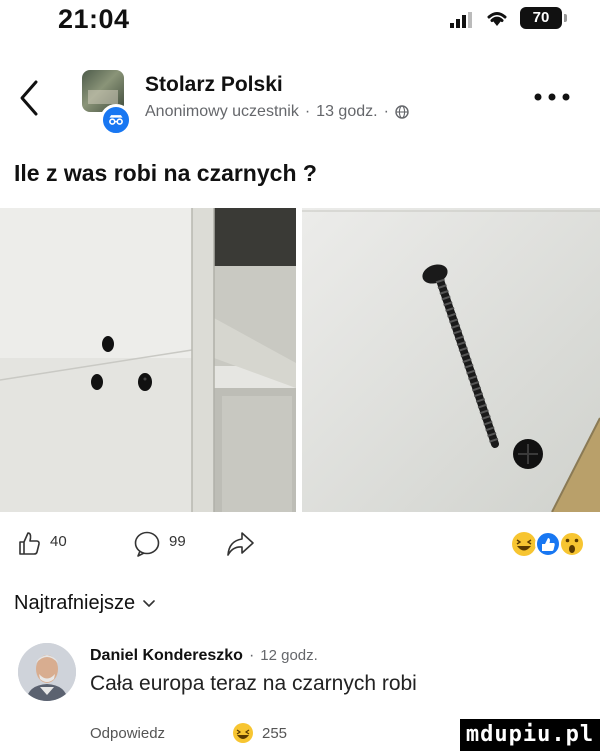 The height and width of the screenshot is (751, 600). I want to click on watermark-logo: mdupiu.pl, so click(530, 735).